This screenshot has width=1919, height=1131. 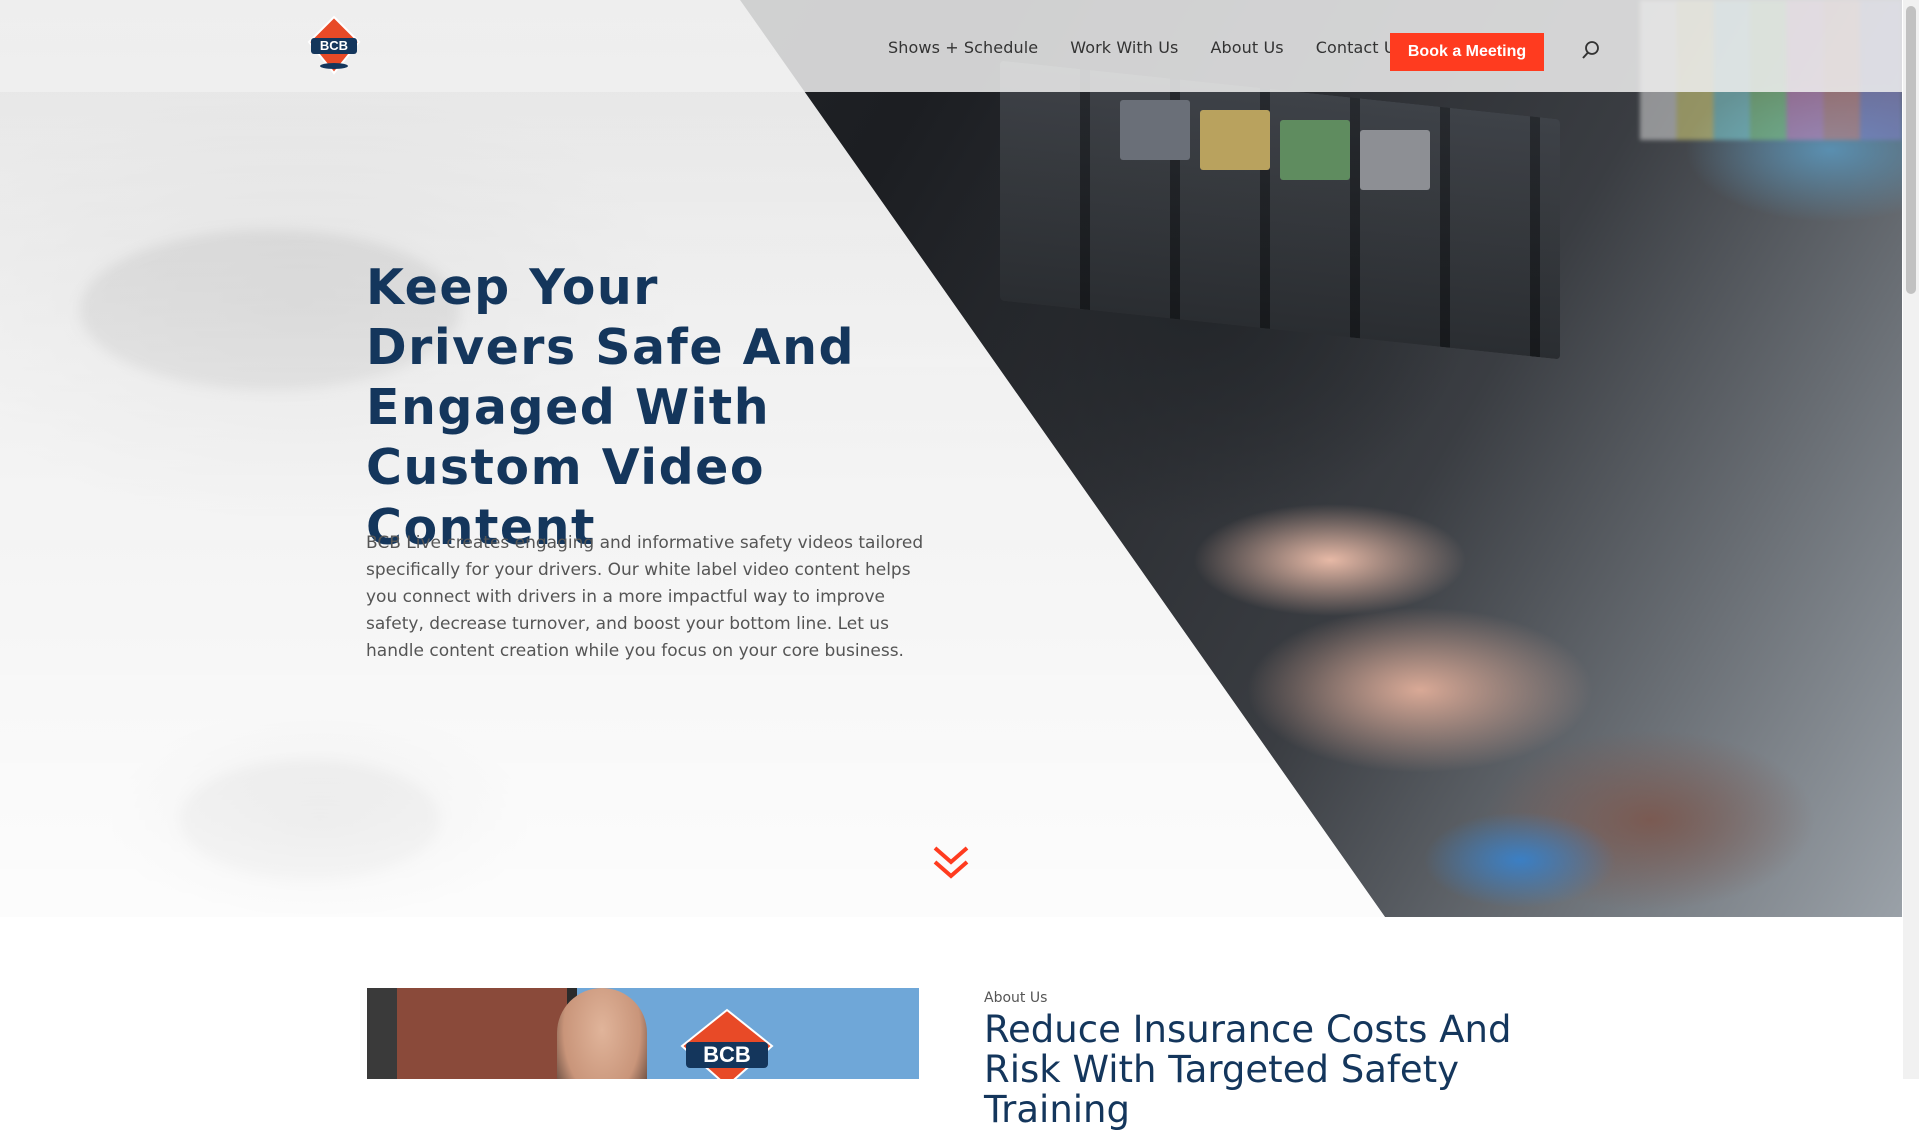 What do you see at coordinates (602, 1033) in the screenshot?
I see `presenter-image` at bounding box center [602, 1033].